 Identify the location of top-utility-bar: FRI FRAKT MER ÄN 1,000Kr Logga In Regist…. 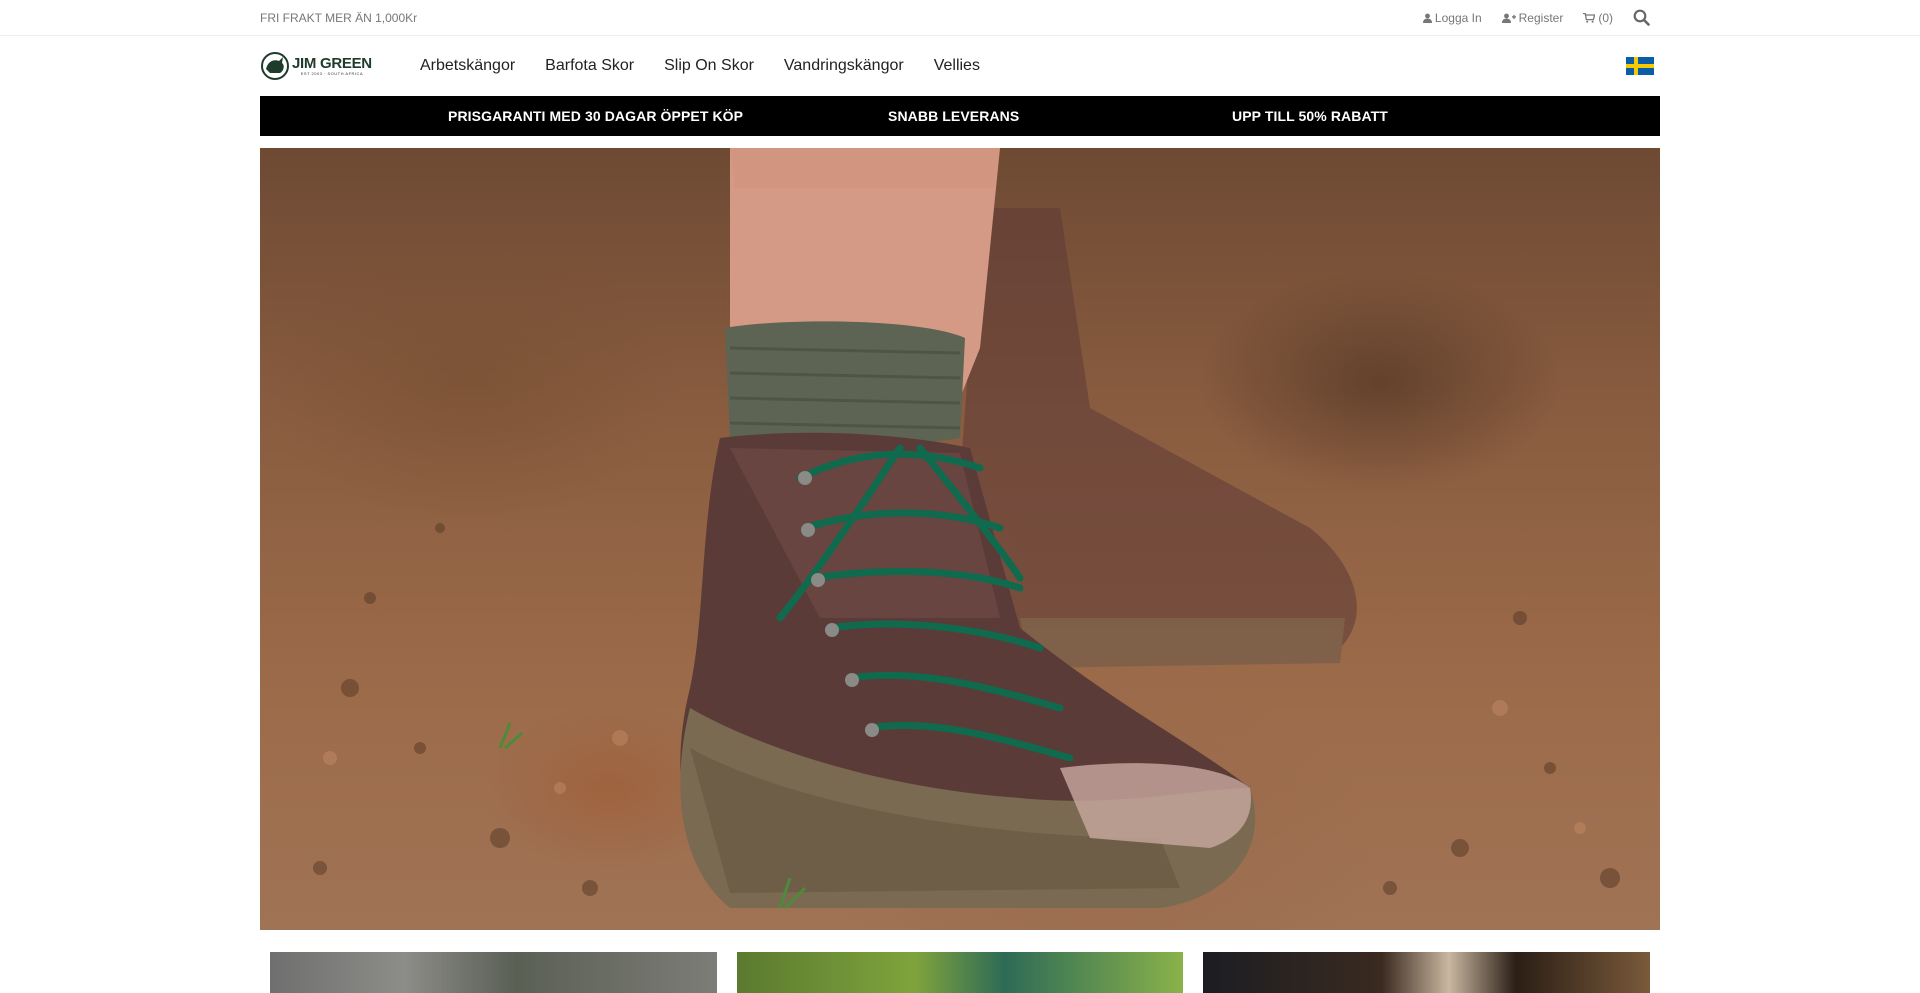
(960, 18).